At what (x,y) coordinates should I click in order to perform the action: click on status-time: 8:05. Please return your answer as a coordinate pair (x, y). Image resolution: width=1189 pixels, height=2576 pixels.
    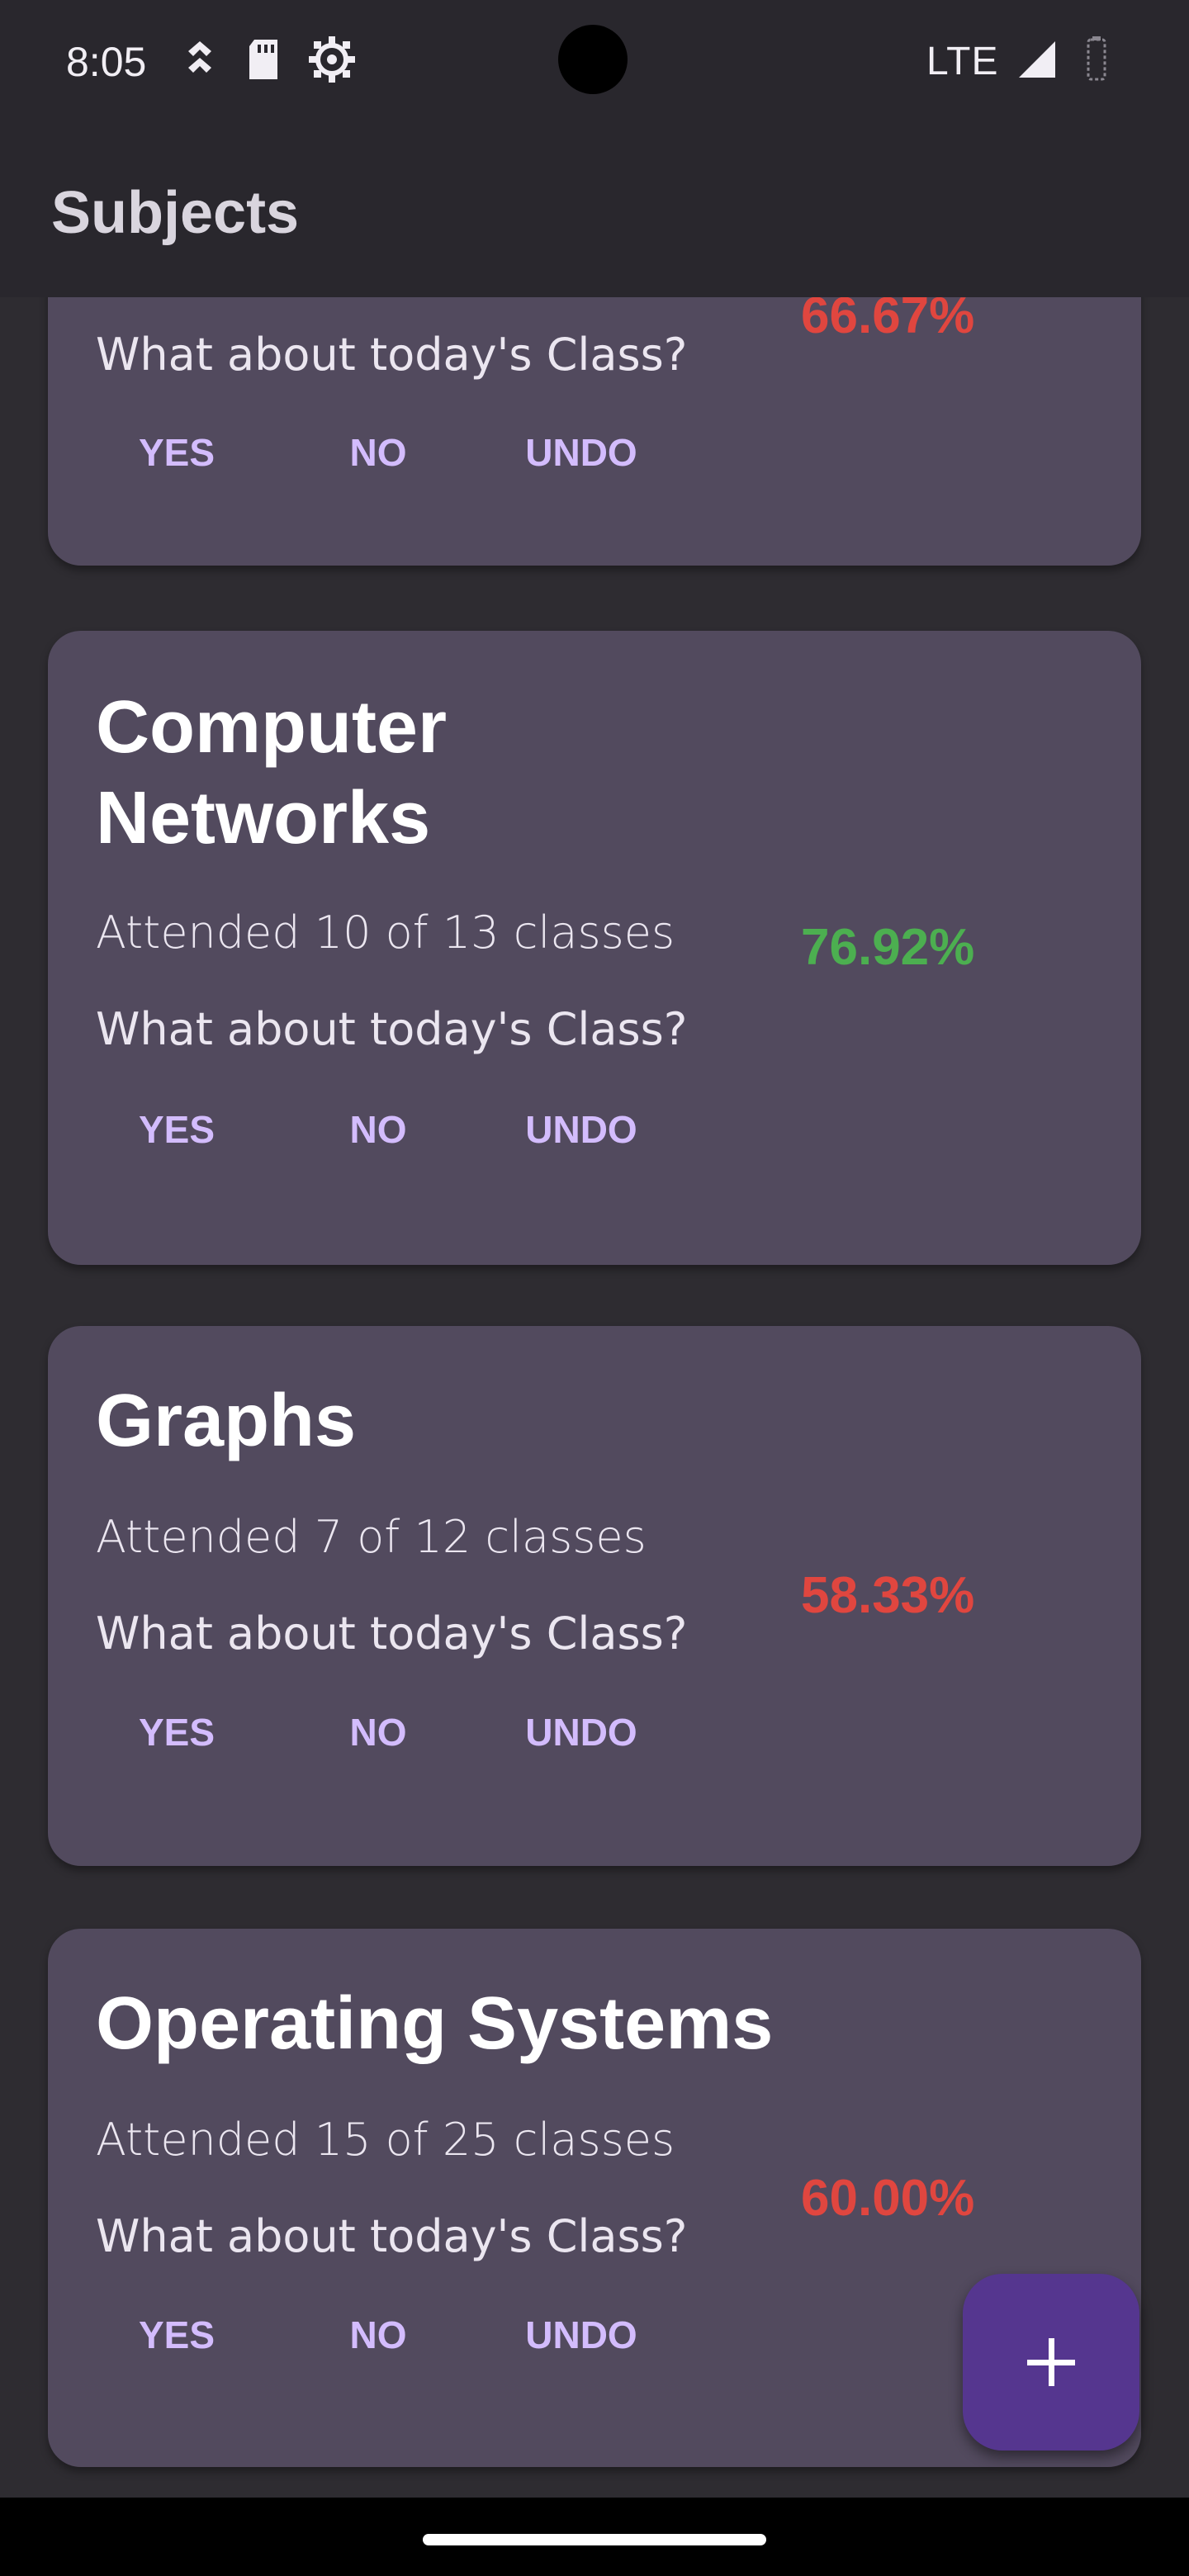
    Looking at the image, I should click on (106, 62).